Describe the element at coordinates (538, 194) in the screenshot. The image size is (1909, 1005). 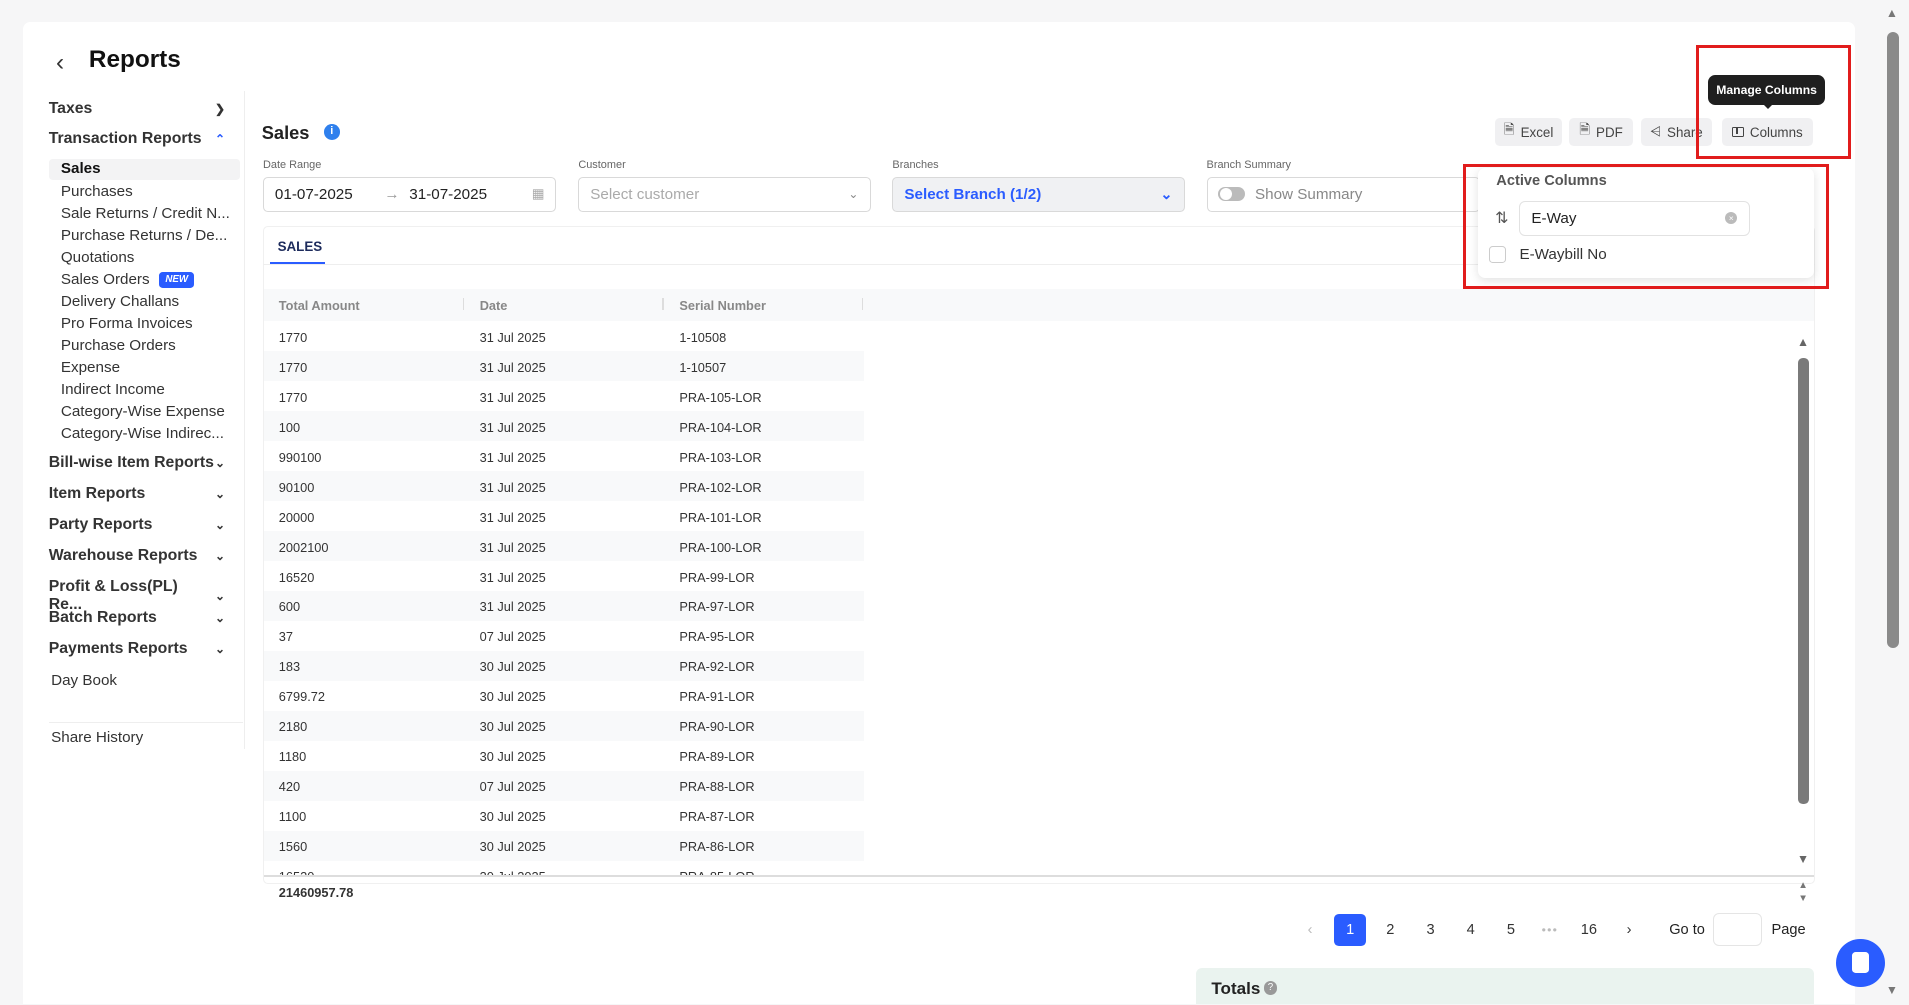
I see `calendar-icon: ▦` at that location.